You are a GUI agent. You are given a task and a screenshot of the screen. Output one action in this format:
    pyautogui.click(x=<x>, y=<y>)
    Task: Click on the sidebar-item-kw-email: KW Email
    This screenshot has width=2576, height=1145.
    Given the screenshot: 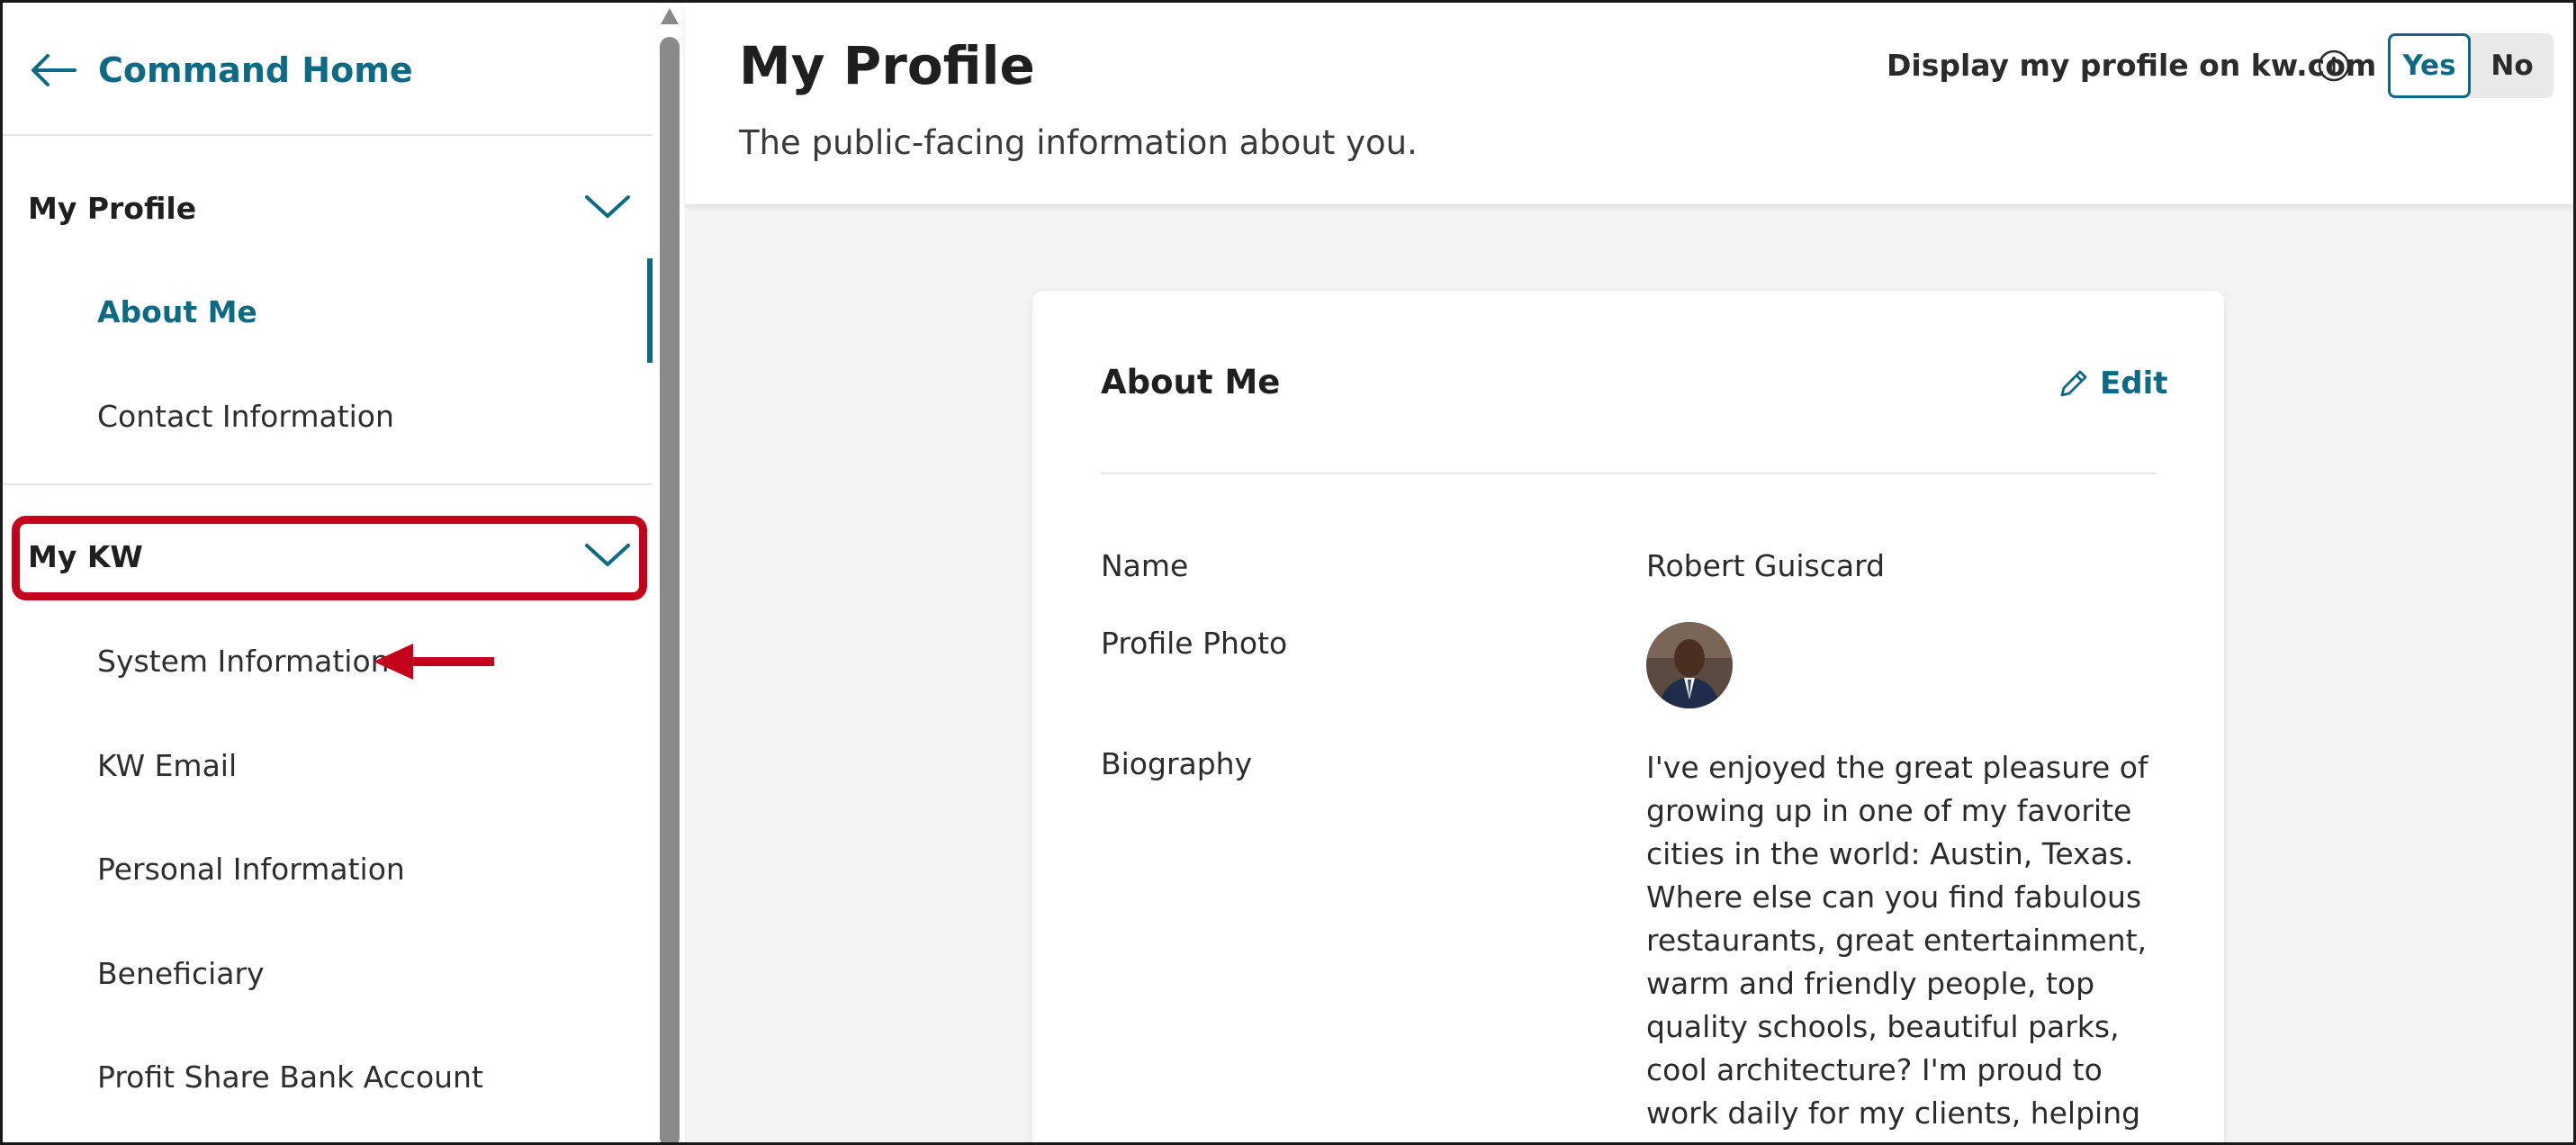 What is the action you would take?
    pyautogui.click(x=167, y=765)
    